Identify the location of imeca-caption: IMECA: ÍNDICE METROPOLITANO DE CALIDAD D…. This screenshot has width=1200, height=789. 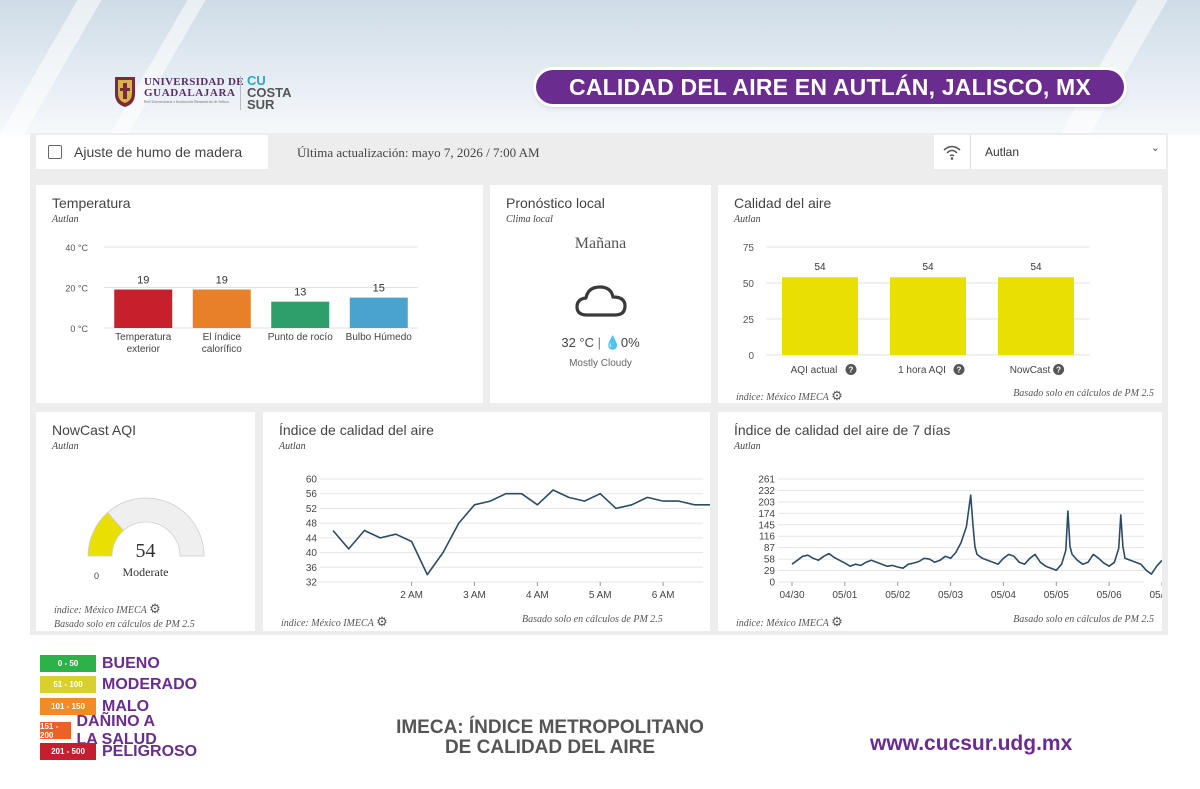
(550, 738).